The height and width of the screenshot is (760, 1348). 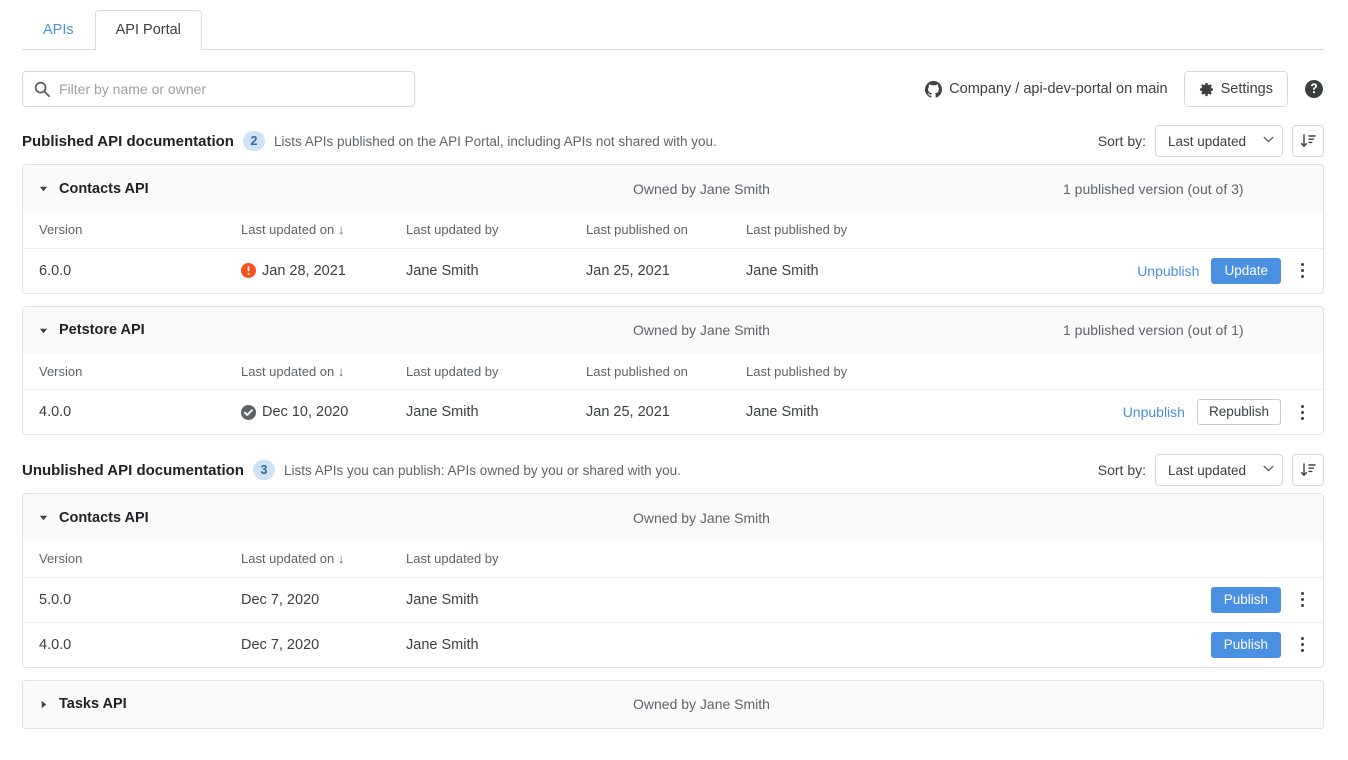 What do you see at coordinates (1206, 89) in the screenshot?
I see `gear-icon` at bounding box center [1206, 89].